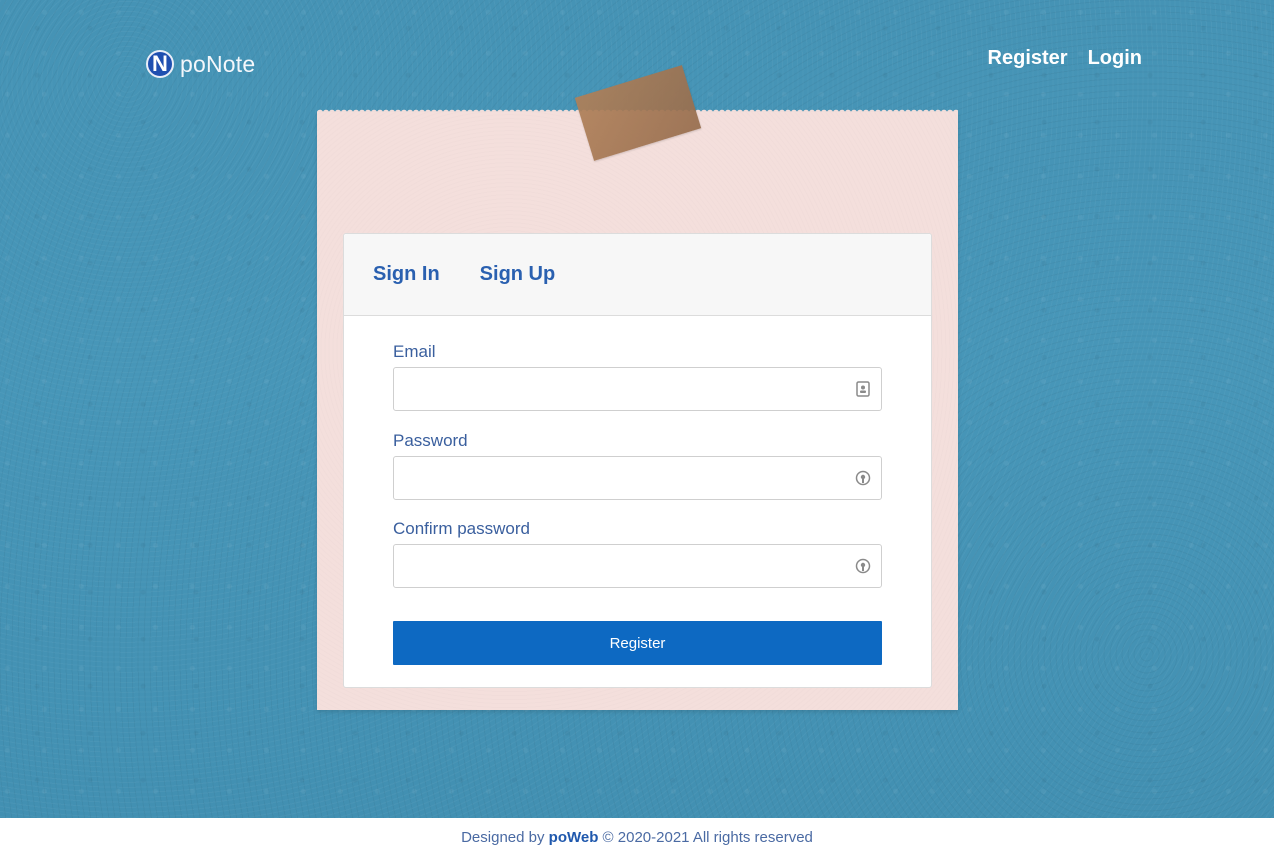 This screenshot has width=1274, height=865. I want to click on confirm-password-label: Confirm password, so click(461, 528).